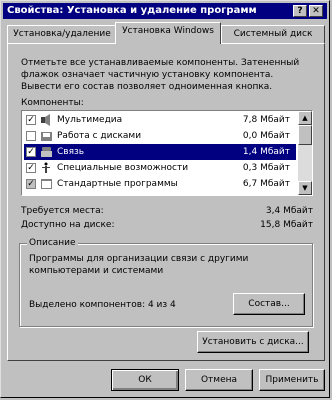 The width and height of the screenshot is (332, 400). I want to click on component-row-communications: ✓ Связь 1,4 Мбайт, so click(160, 152).